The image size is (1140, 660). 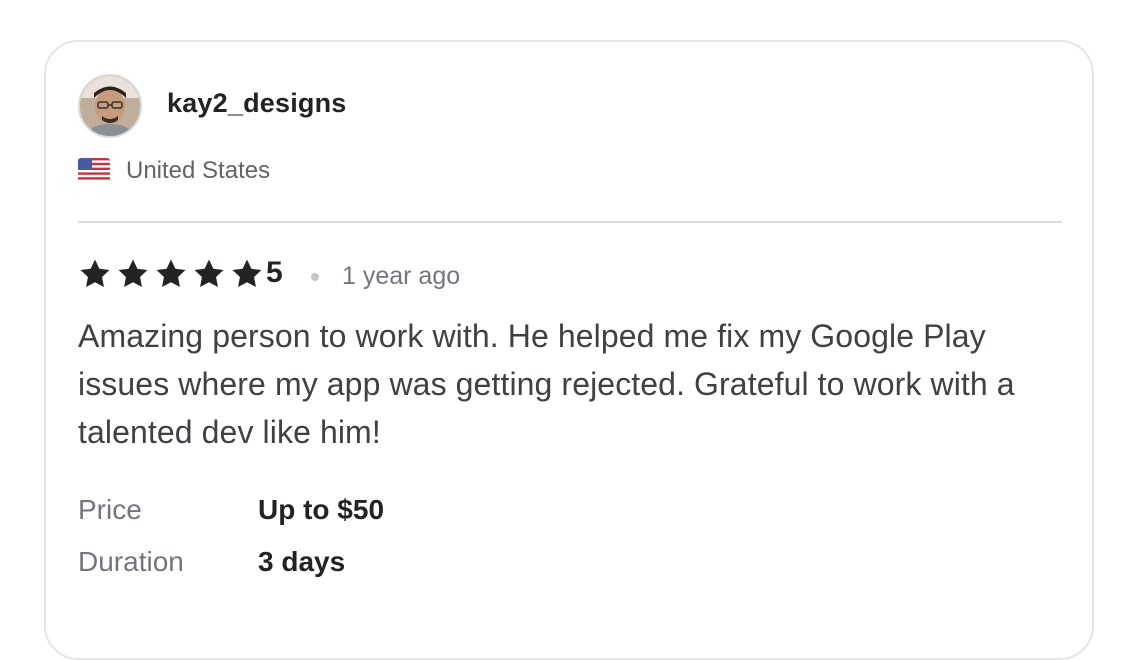 I want to click on rating-value: 5, so click(x=274, y=272).